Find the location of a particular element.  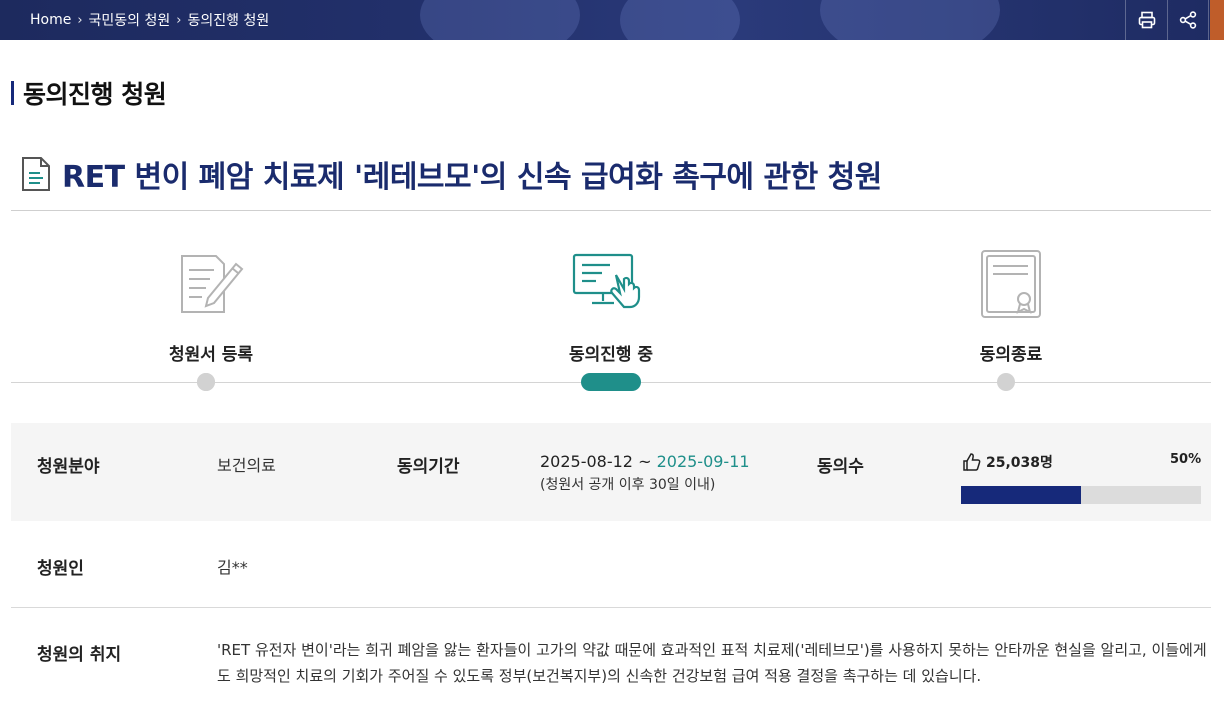

agree-count: 25,038명 is located at coordinates (1007, 462).